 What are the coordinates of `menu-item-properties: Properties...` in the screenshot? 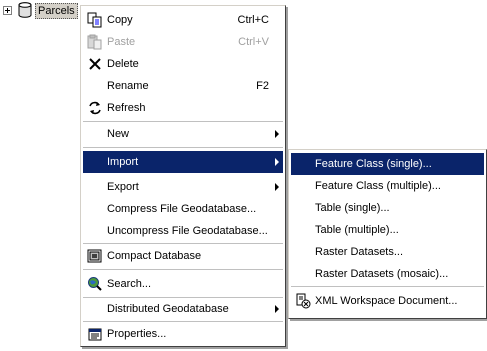 It's located at (183, 334).